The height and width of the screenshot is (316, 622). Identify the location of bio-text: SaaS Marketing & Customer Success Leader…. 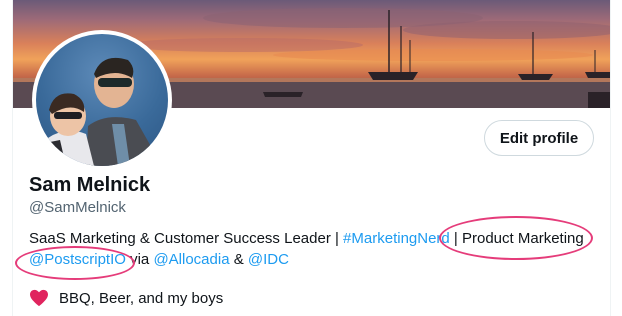
(186, 238).